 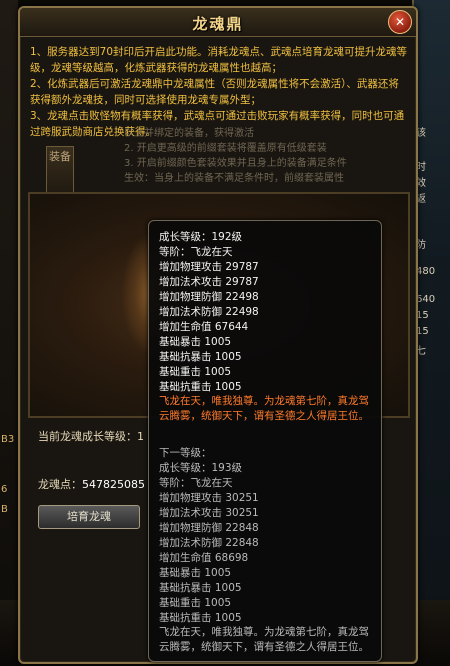 What do you see at coordinates (209, 312) in the screenshot?
I see `tooltip-stat: 增加法术防御 22498` at bounding box center [209, 312].